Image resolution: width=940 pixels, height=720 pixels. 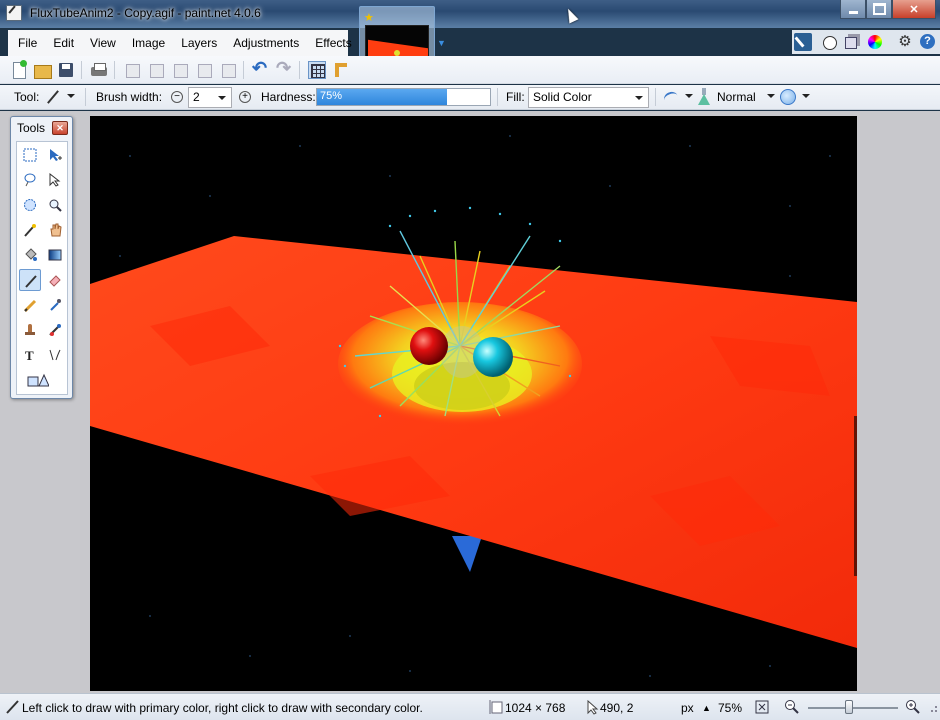 What do you see at coordinates (55, 280) in the screenshot?
I see `tool-eraser` at bounding box center [55, 280].